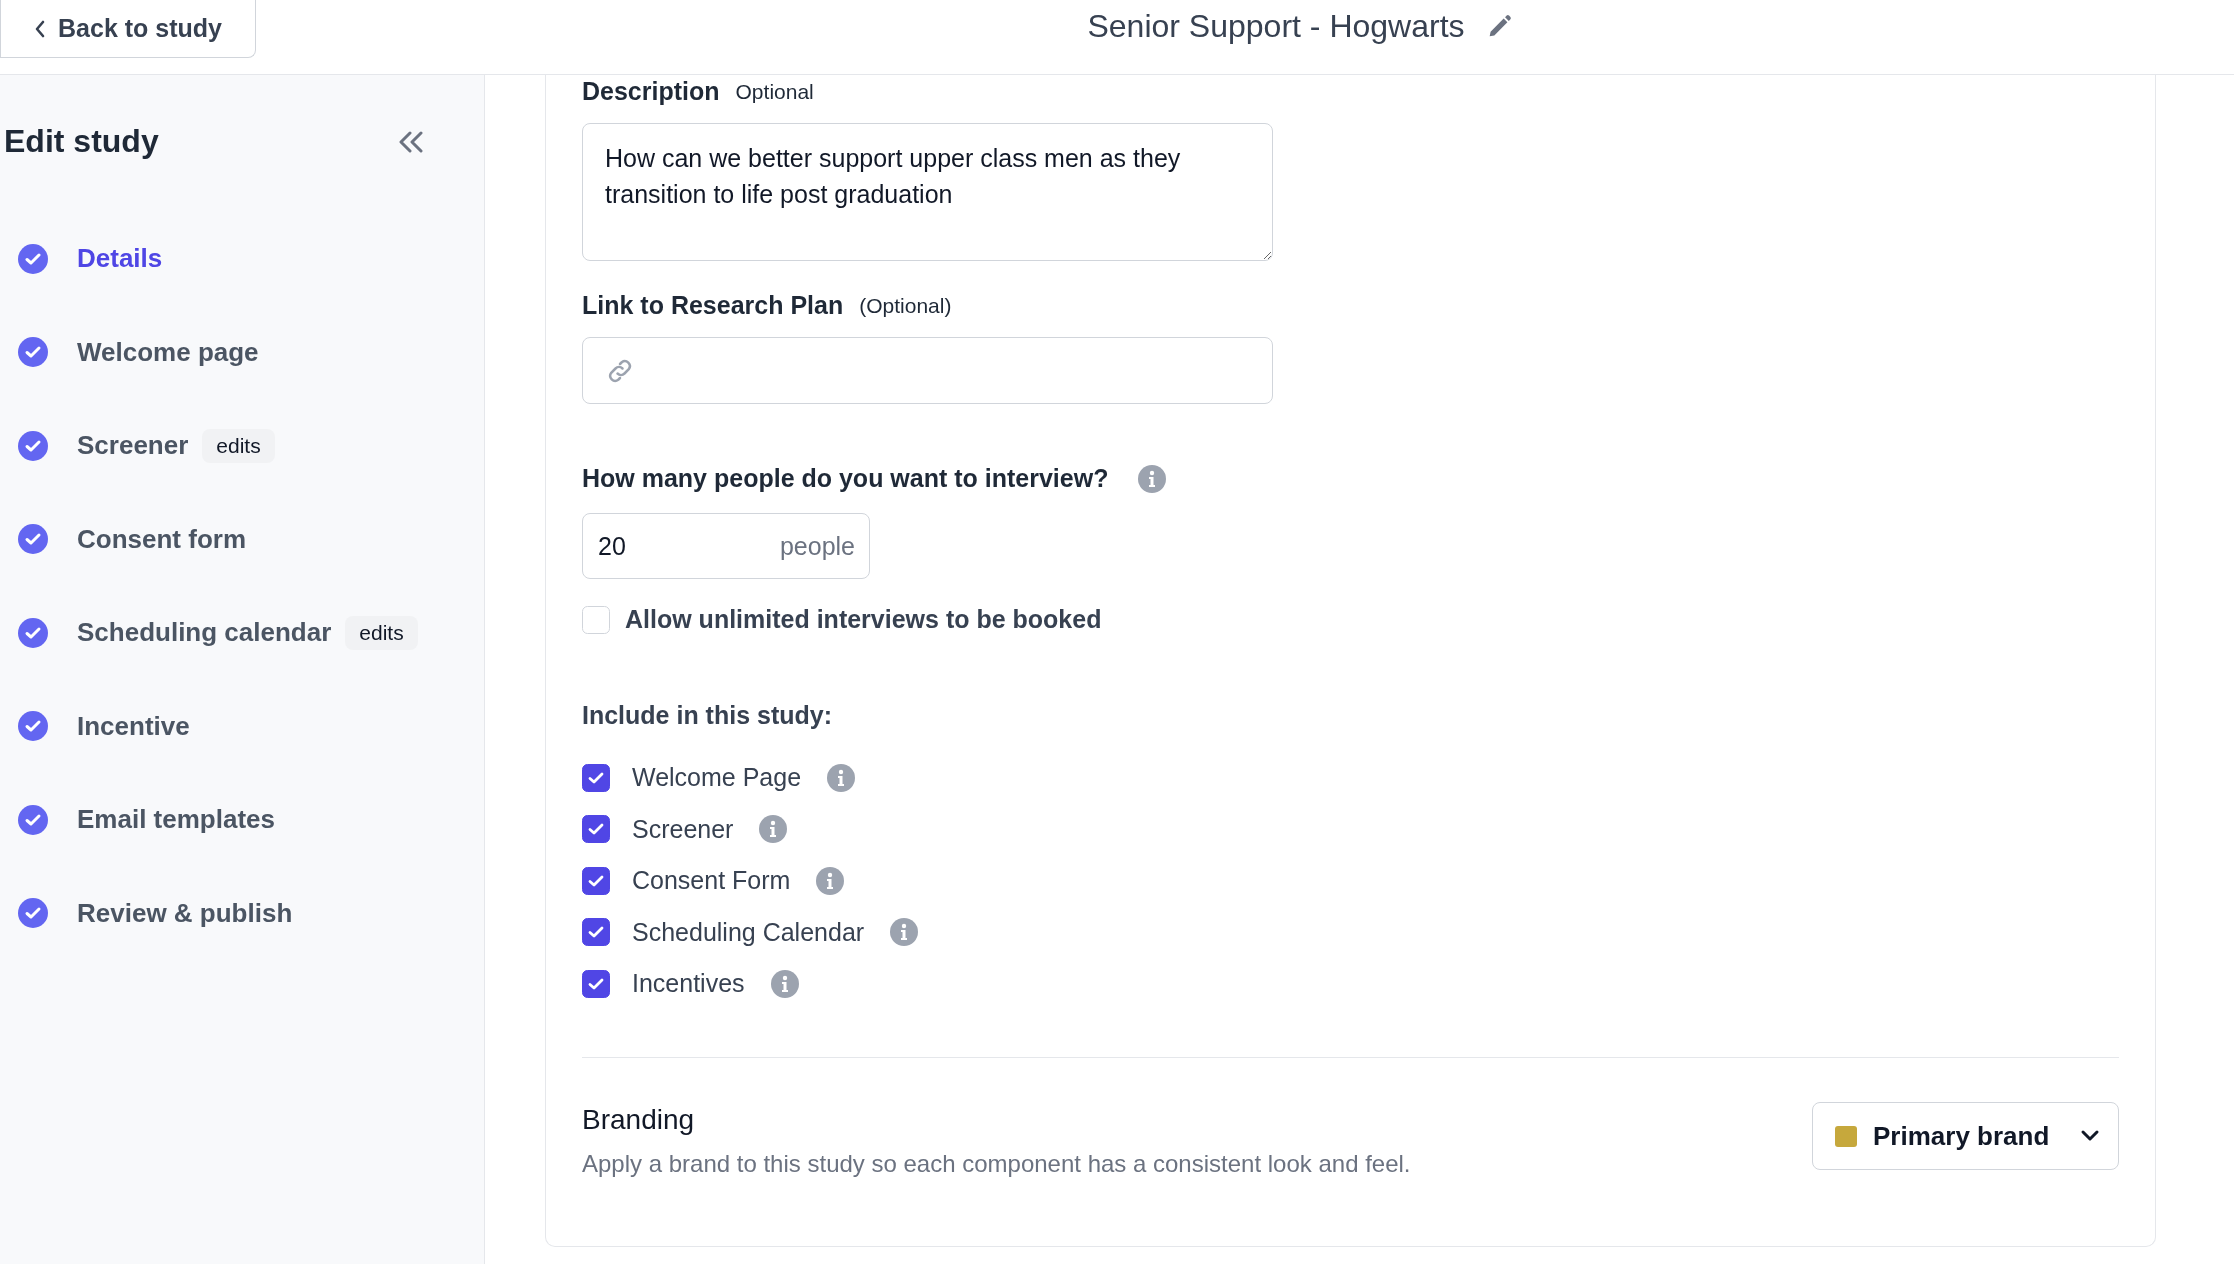 The width and height of the screenshot is (2234, 1264). Describe the element at coordinates (1965, 1136) in the screenshot. I see `brand-dropdown: Primary brand` at that location.